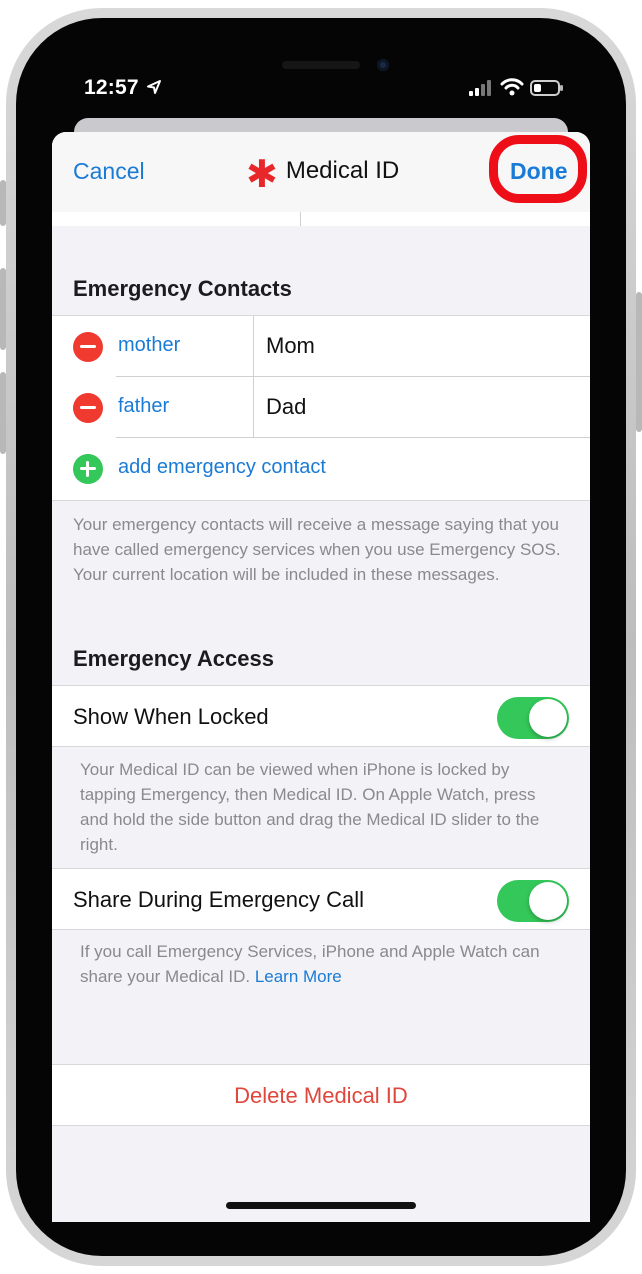  Describe the element at coordinates (143, 406) in the screenshot. I see `contact-relationship: father` at that location.